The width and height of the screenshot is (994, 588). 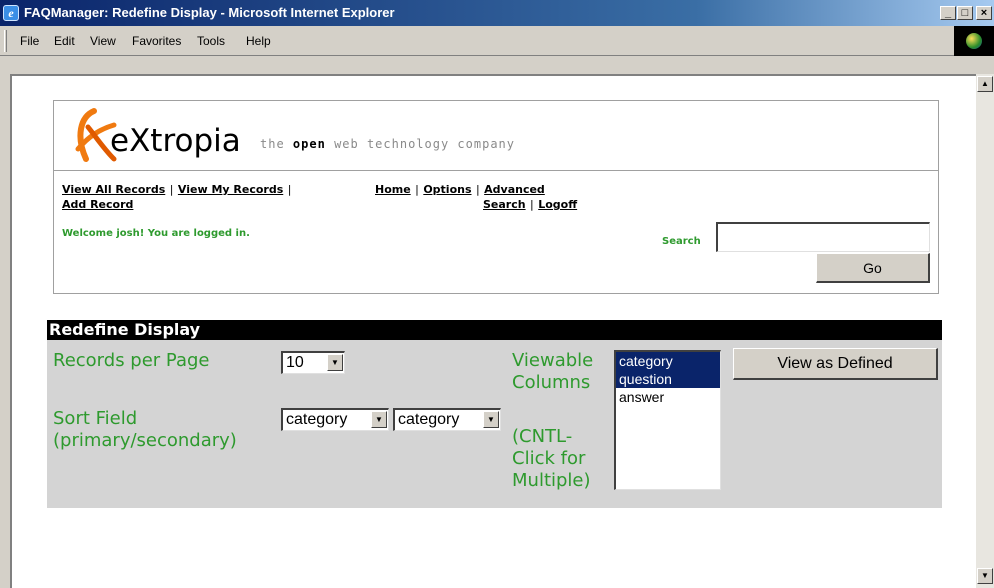 I want to click on sort-secondary-value: category, so click(x=429, y=419).